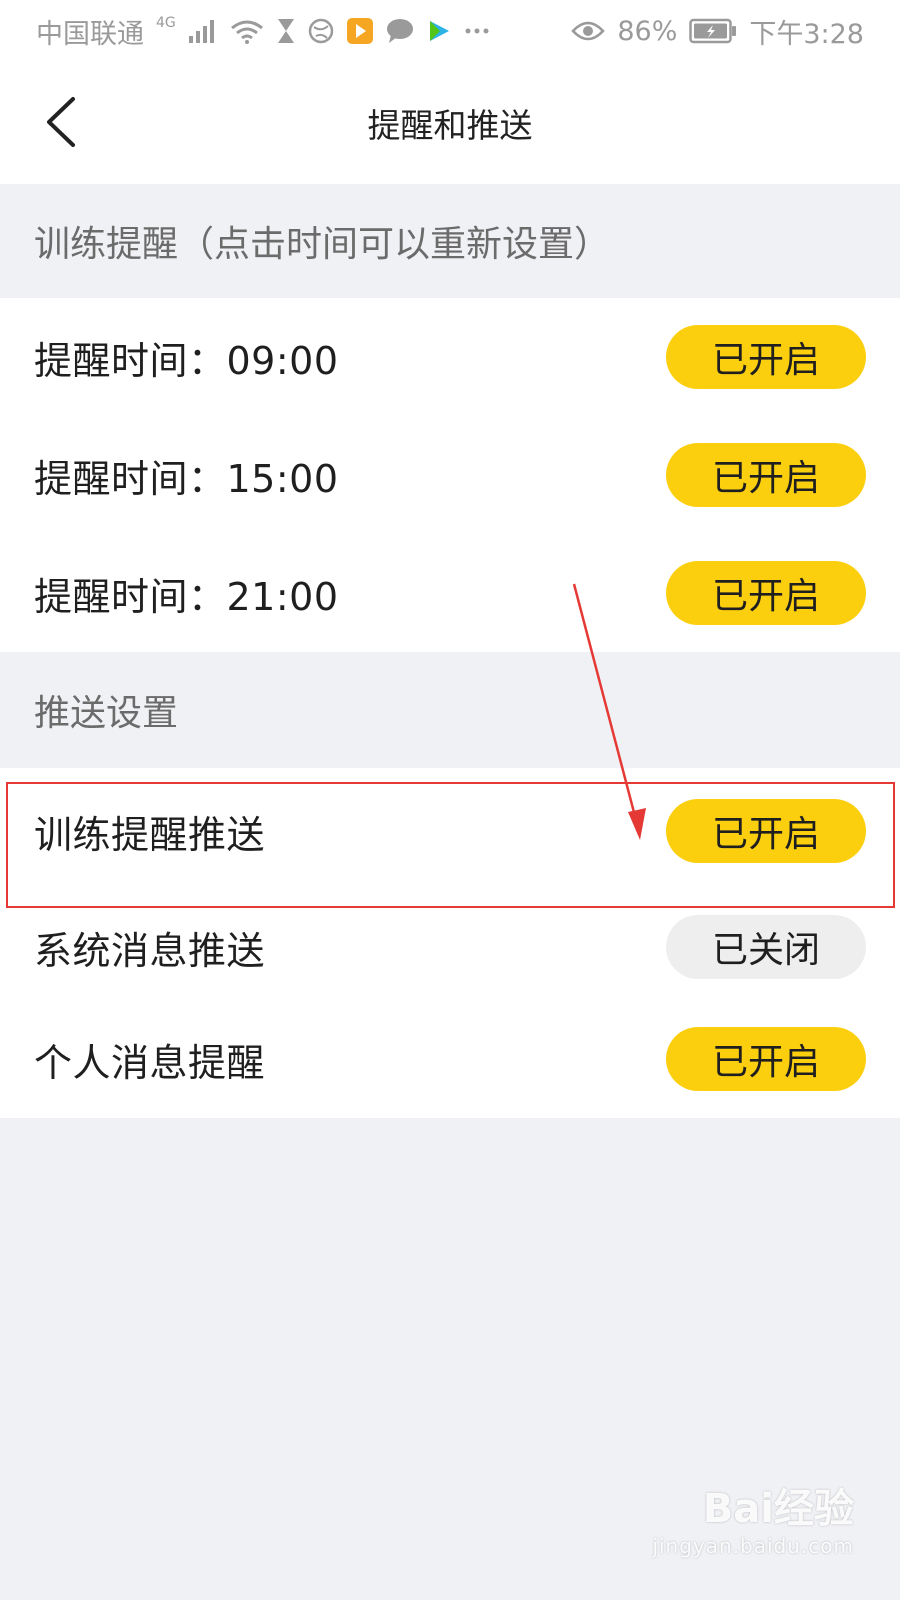 This screenshot has height=1600, width=900. Describe the element at coordinates (450, 947) in the screenshot. I see `push-setting-row-system: 系统消息推送 已关闭` at that location.